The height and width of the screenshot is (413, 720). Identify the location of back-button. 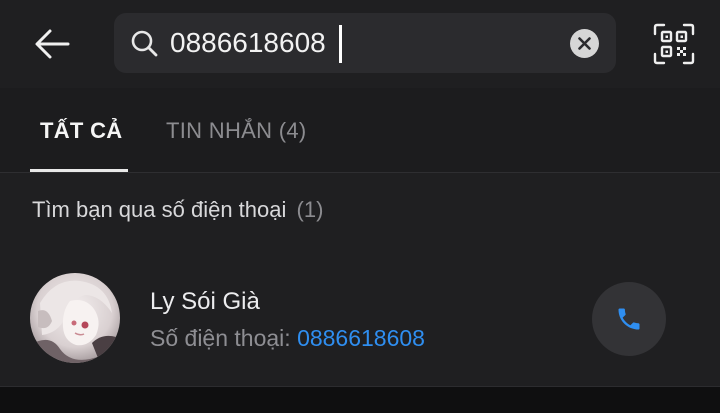
(52, 44).